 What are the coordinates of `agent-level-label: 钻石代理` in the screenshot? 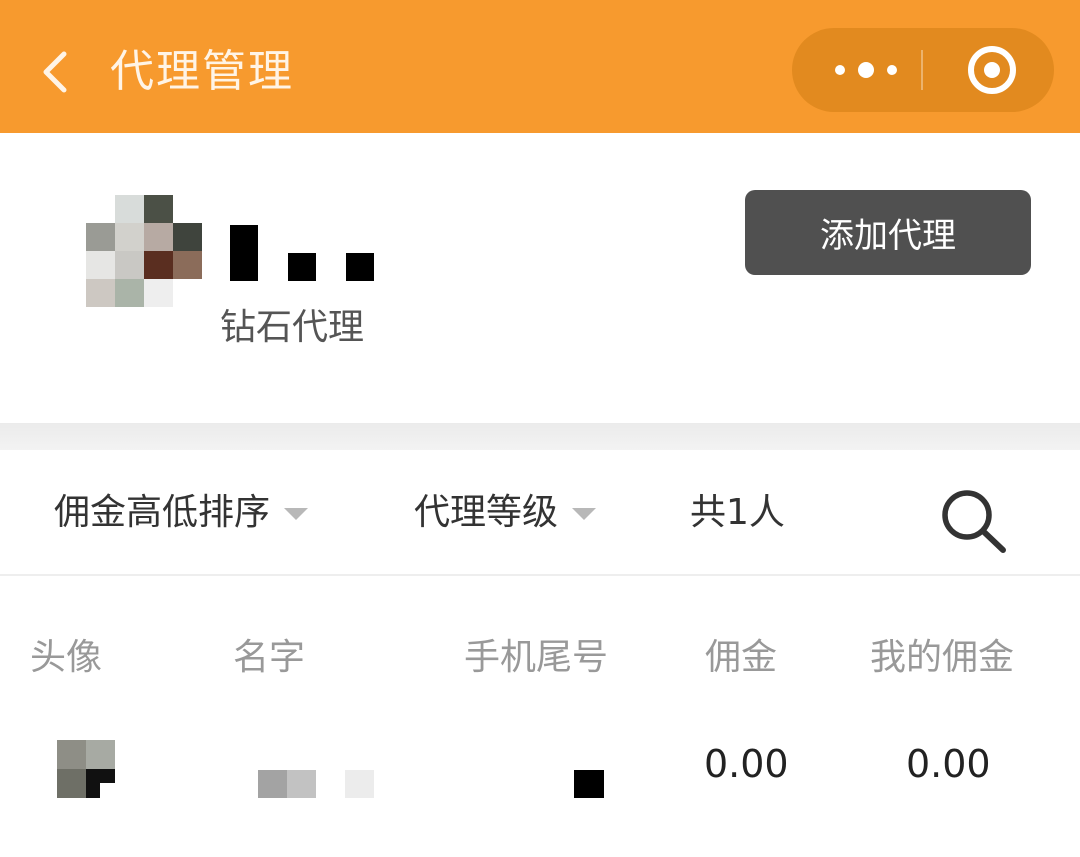 It's located at (292, 327).